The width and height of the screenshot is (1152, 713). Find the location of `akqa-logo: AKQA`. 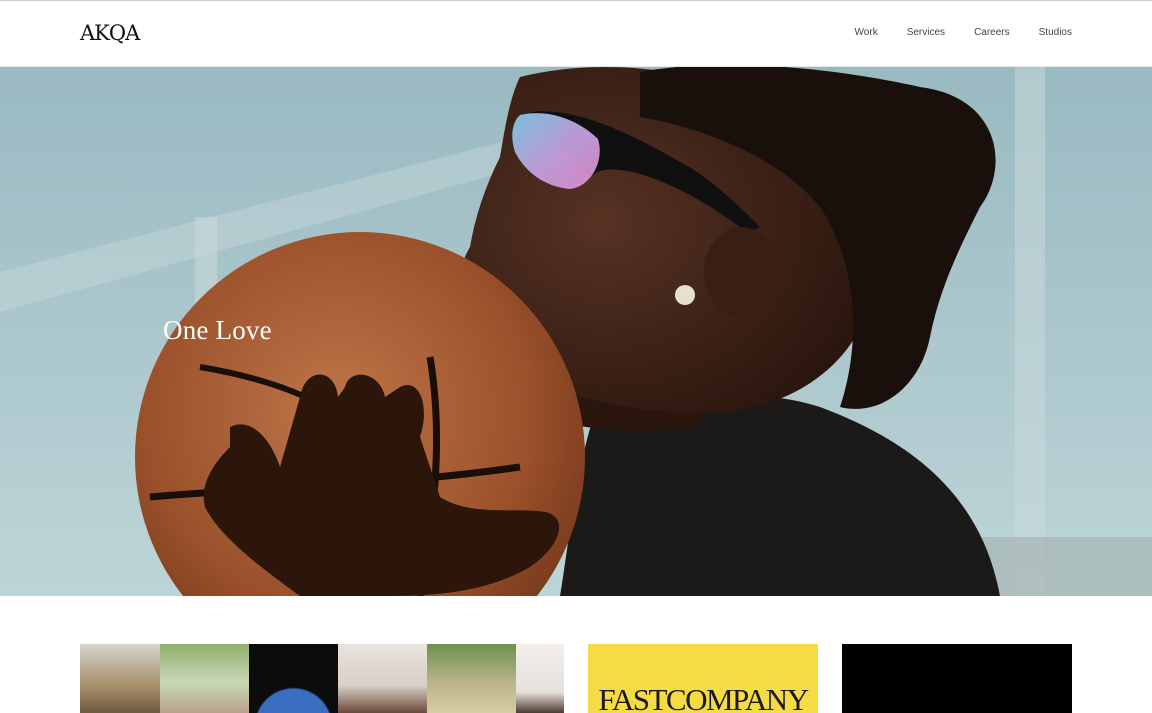

akqa-logo: AKQA is located at coordinates (110, 33).